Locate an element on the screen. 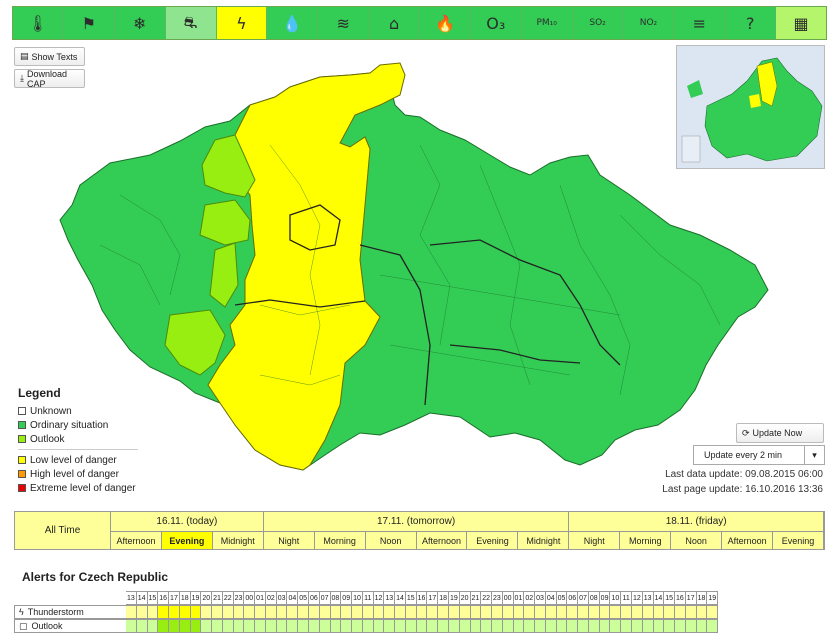 The image size is (839, 644). period-cell: Evening is located at coordinates (798, 540).